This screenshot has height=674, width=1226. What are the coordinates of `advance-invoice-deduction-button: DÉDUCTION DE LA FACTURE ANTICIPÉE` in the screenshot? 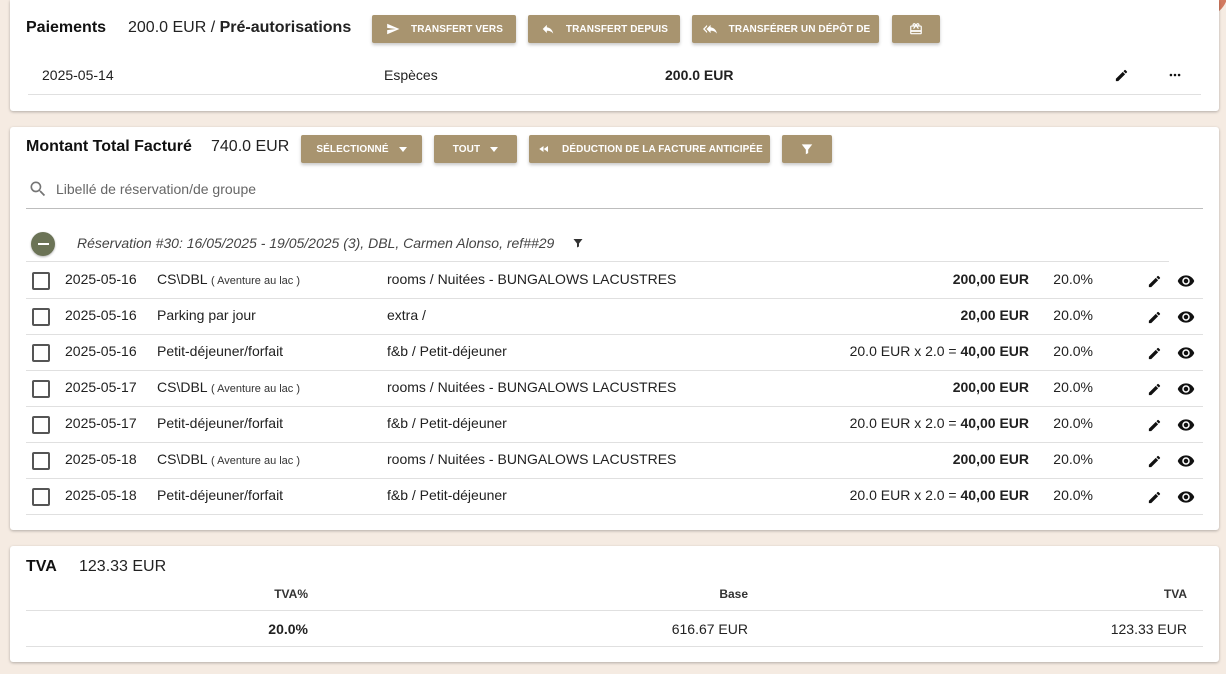 It's located at (649, 149).